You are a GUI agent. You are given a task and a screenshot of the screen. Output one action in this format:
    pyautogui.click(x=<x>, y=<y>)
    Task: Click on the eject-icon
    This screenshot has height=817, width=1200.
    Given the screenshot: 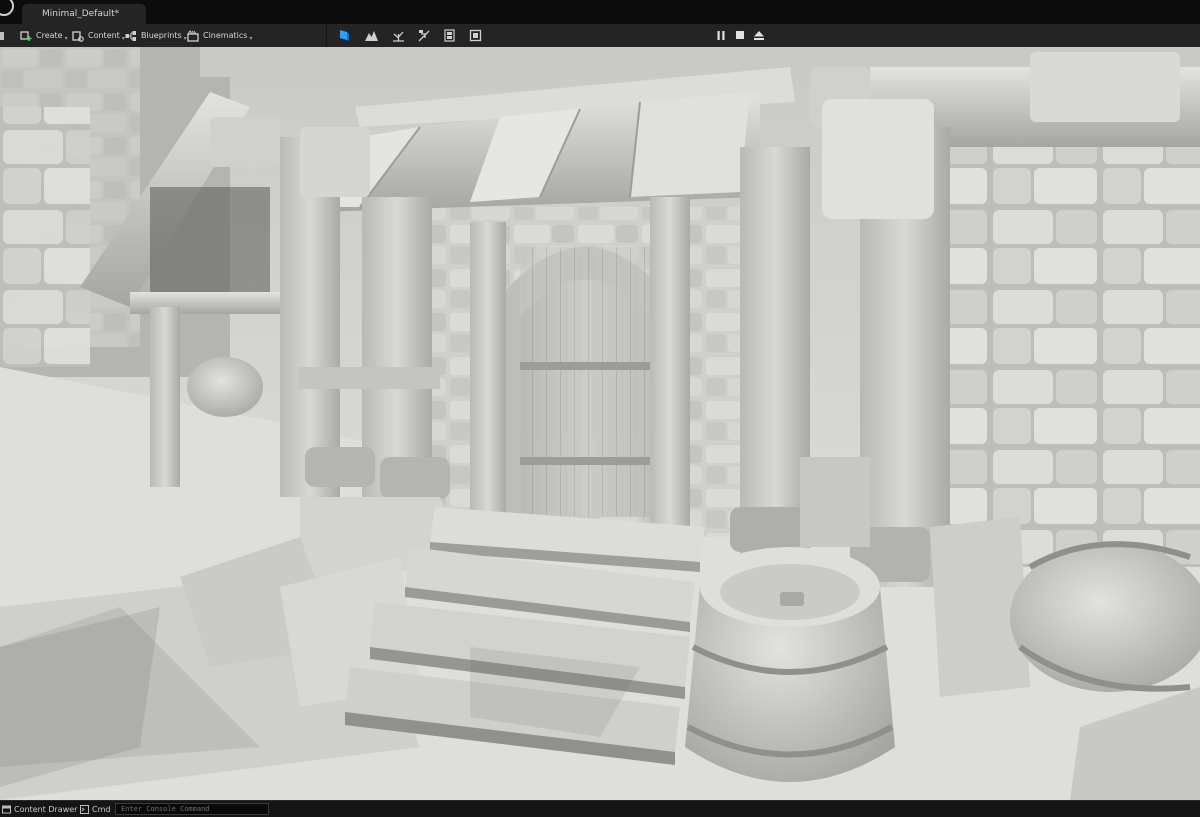 What is the action you would take?
    pyautogui.click(x=759, y=35)
    